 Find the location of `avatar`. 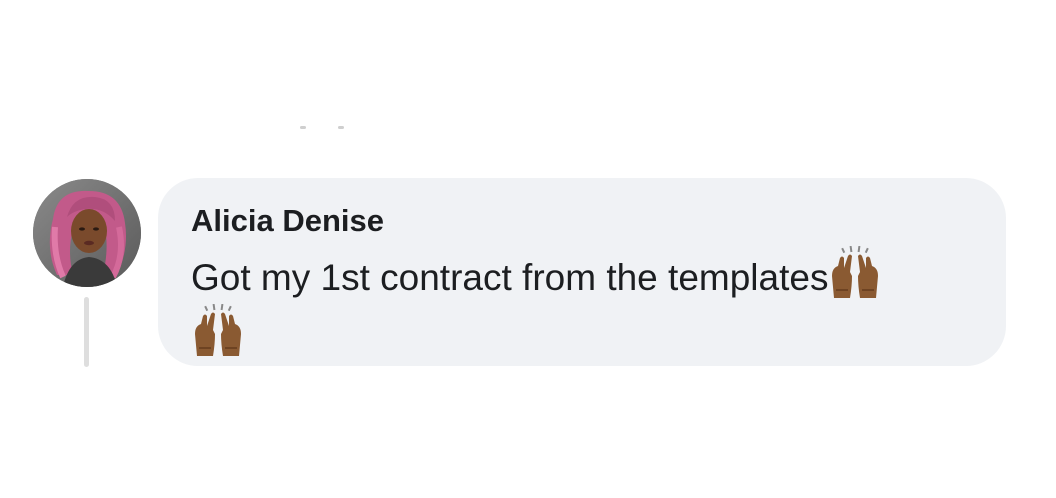

avatar is located at coordinates (87, 233).